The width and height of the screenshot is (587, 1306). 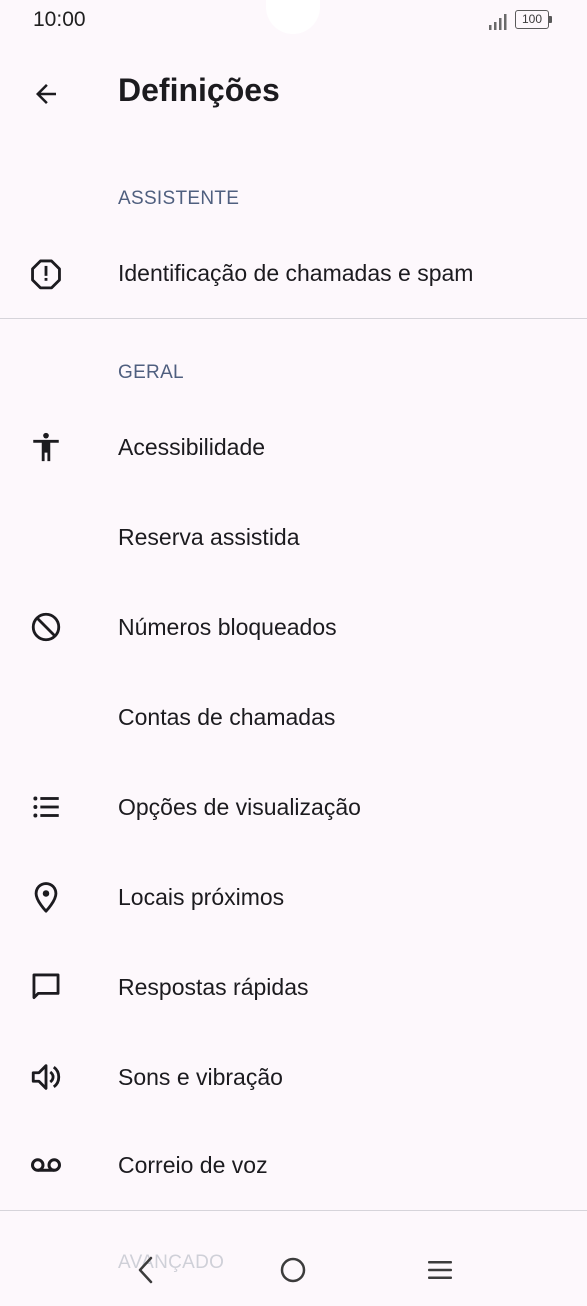 I want to click on settings-item-label: Reserva assistida, so click(x=209, y=536).